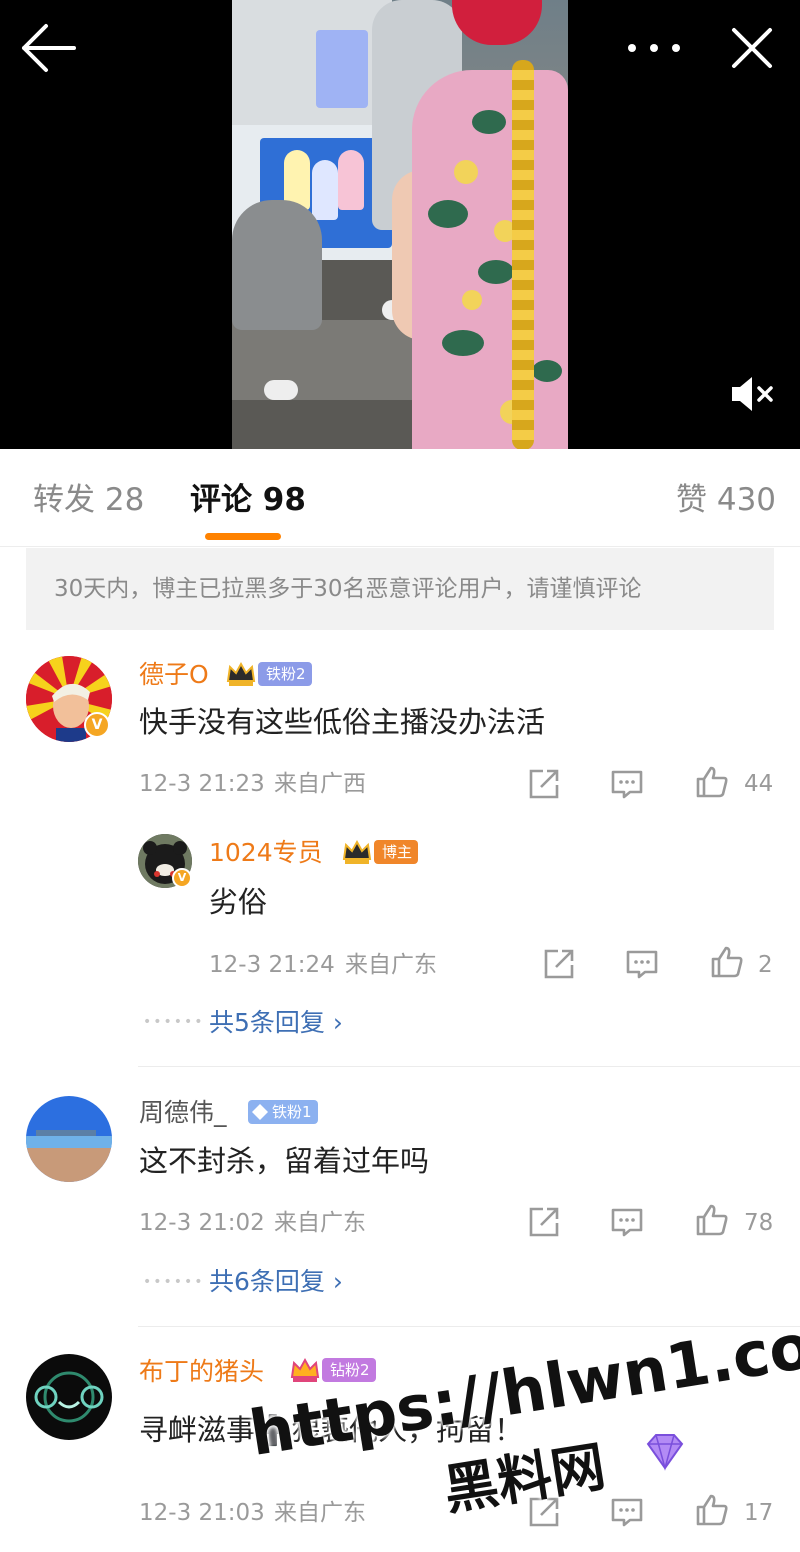 This screenshot has height=1552, width=800. What do you see at coordinates (202, 1513) in the screenshot?
I see `comment-time: 12-3 21:03` at bounding box center [202, 1513].